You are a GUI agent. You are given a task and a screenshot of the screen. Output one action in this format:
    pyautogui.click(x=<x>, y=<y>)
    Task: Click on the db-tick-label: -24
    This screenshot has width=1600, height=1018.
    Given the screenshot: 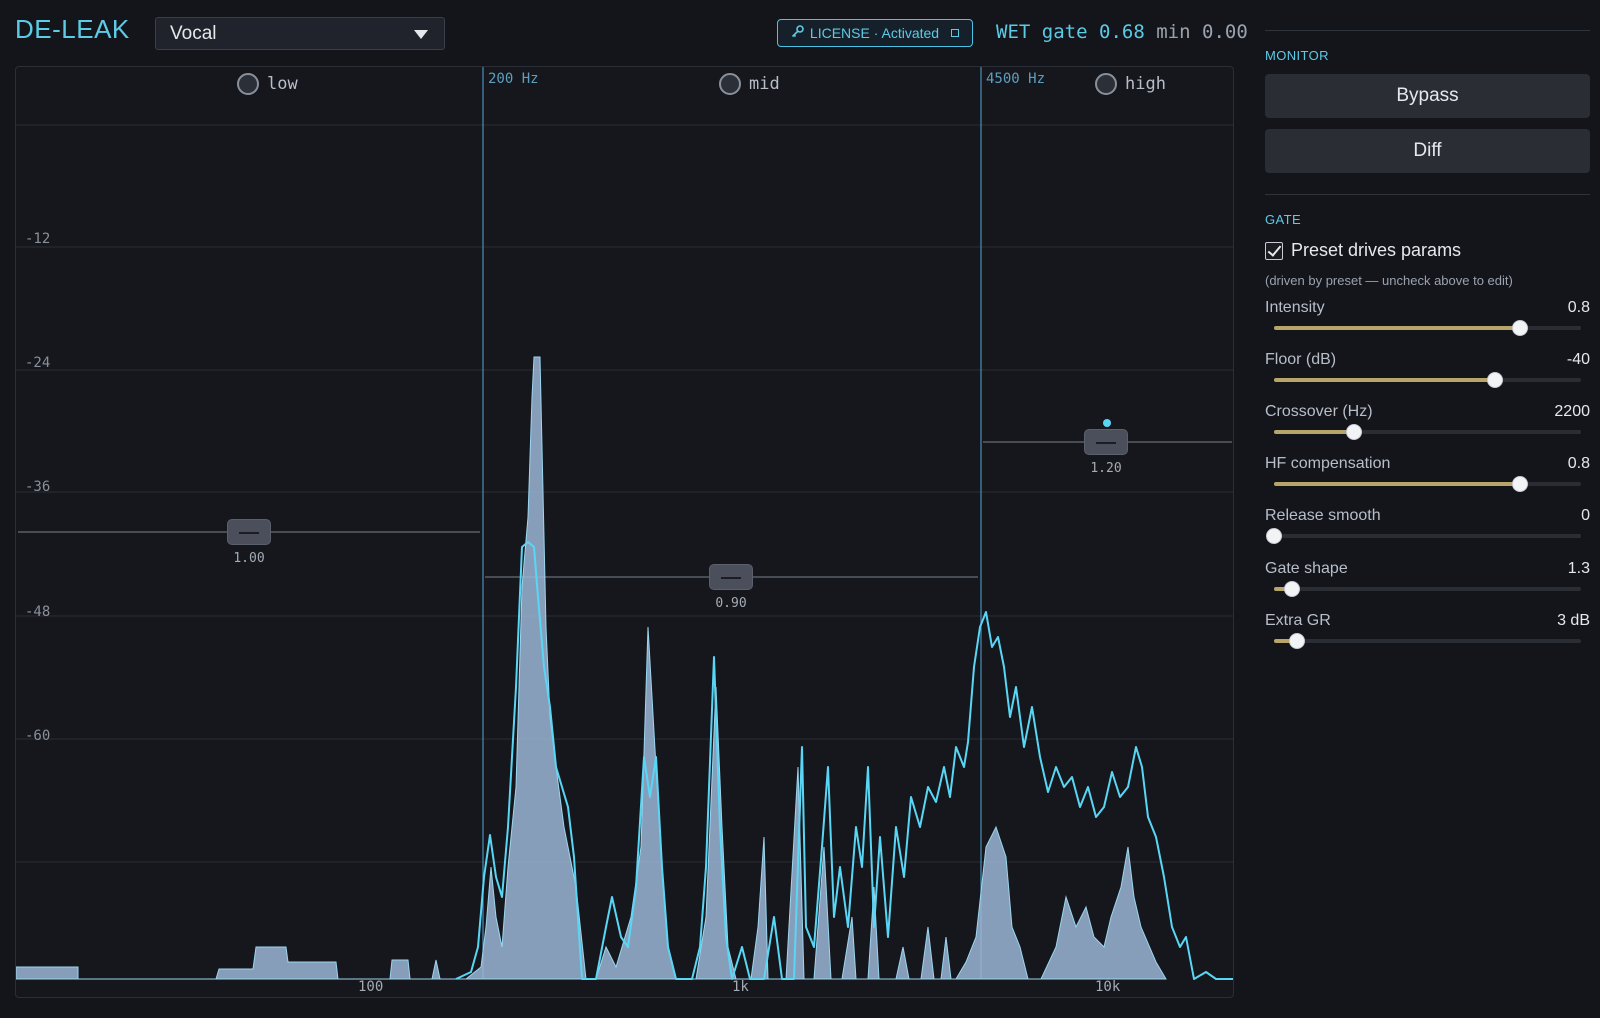 What is the action you would take?
    pyautogui.click(x=38, y=363)
    